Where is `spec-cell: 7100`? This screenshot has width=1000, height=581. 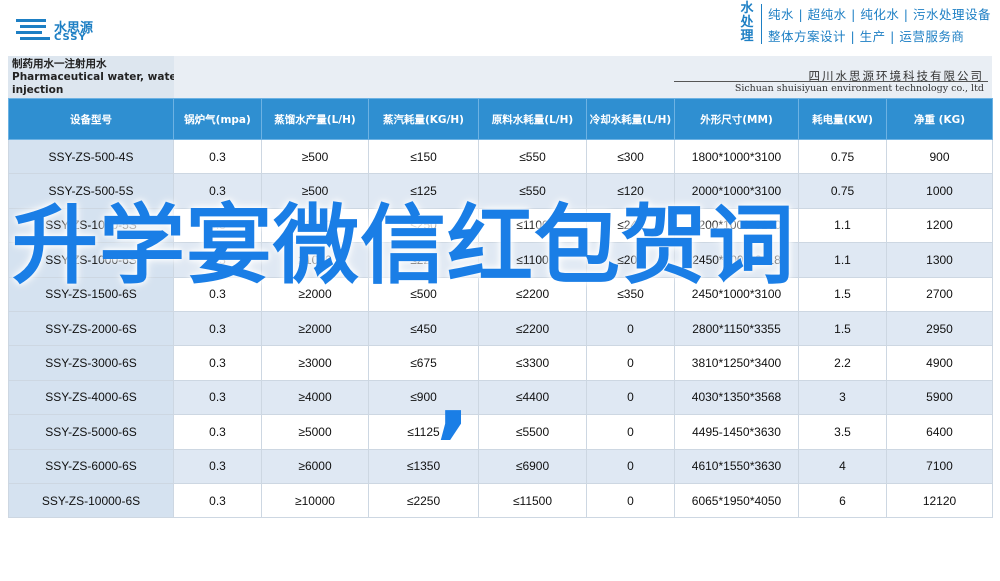
spec-cell: 7100 is located at coordinates (939, 466).